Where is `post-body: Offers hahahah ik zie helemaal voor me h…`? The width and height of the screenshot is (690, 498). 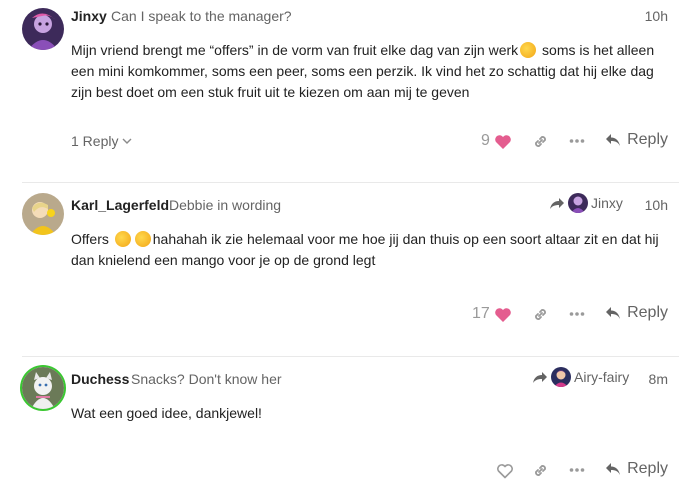
post-body: Offers hahahah ik zie helemaal voor me h… is located at coordinates (369, 250).